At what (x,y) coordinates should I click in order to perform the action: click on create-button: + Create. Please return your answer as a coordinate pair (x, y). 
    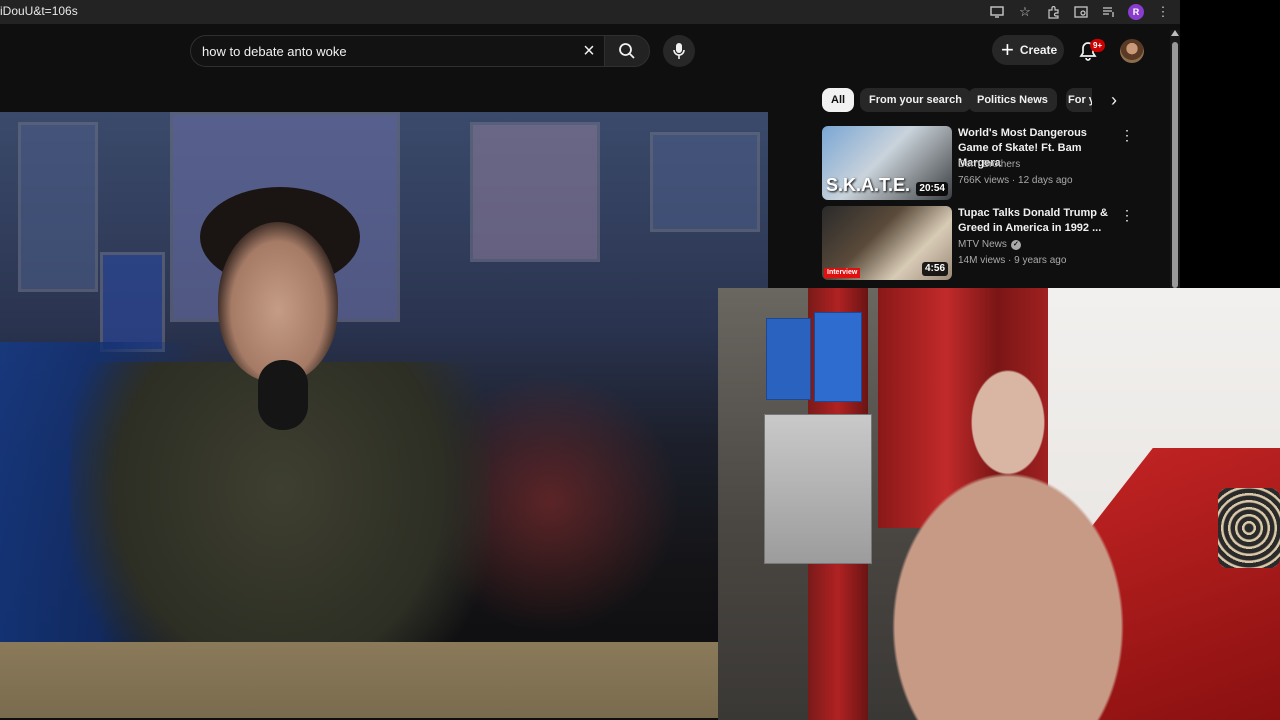
    Looking at the image, I should click on (1028, 50).